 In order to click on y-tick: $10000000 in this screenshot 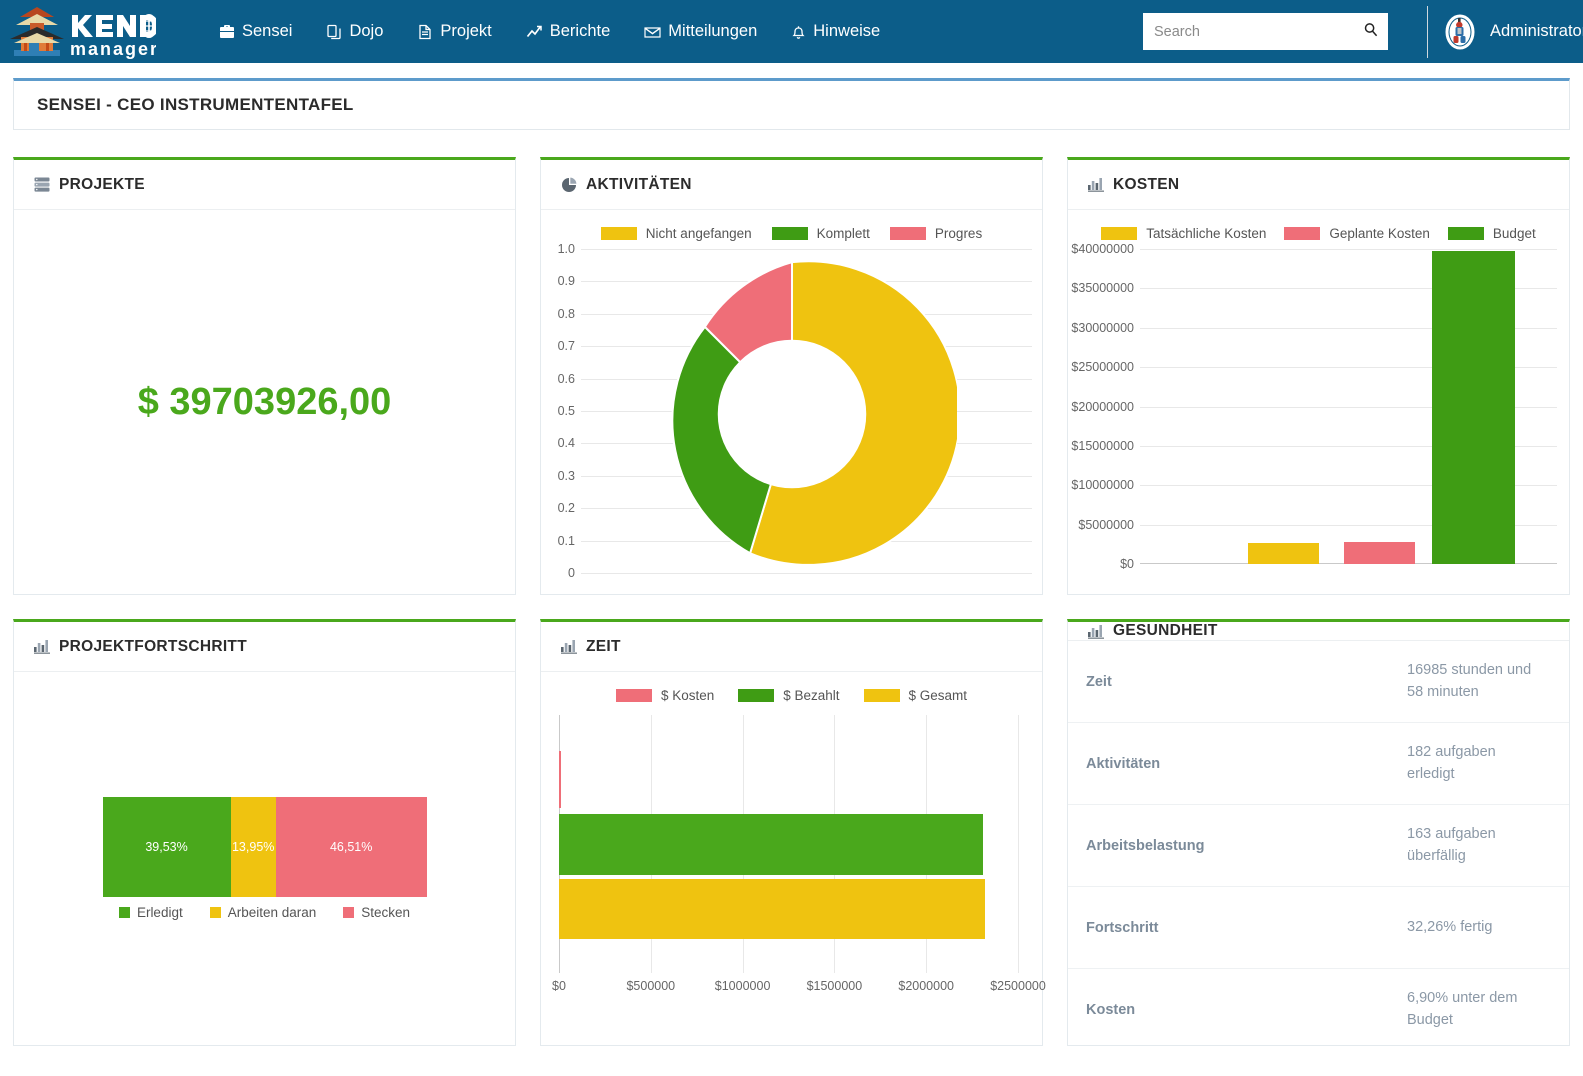, I will do `click(1102, 485)`.